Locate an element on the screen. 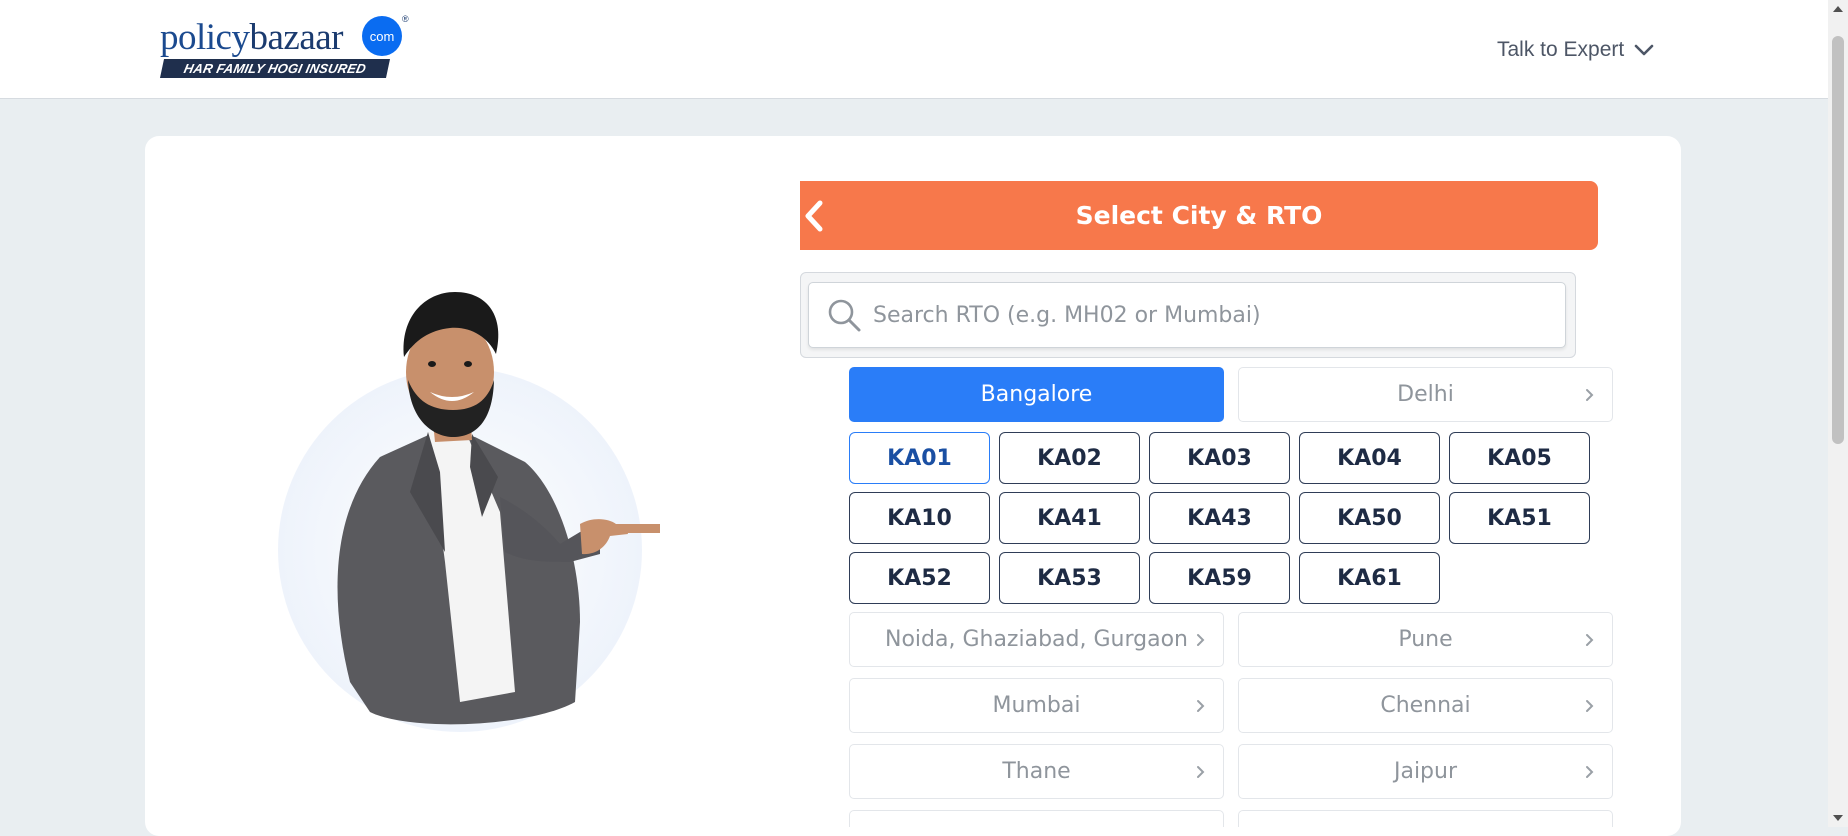  rto-button-ka50: KA50 is located at coordinates (1369, 518).